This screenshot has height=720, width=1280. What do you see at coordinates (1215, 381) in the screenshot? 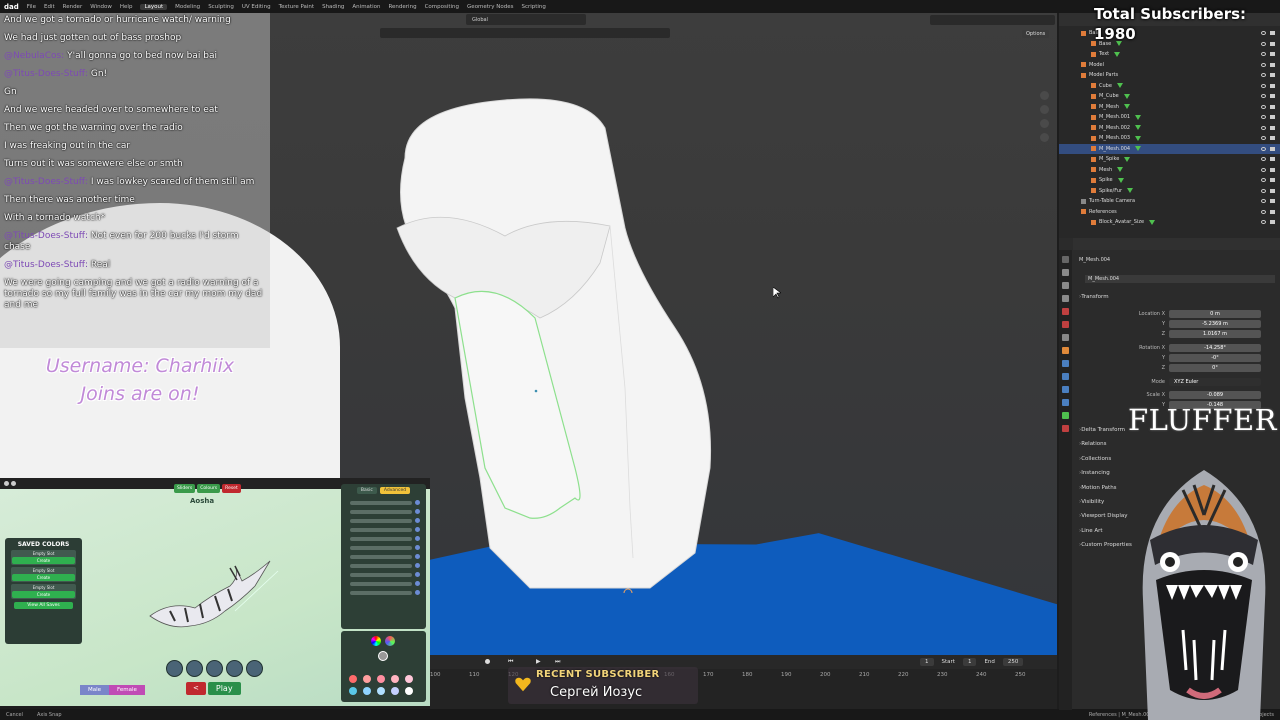
I see `rotation-mode-dropdown: XYZ Euler` at bounding box center [1215, 381].